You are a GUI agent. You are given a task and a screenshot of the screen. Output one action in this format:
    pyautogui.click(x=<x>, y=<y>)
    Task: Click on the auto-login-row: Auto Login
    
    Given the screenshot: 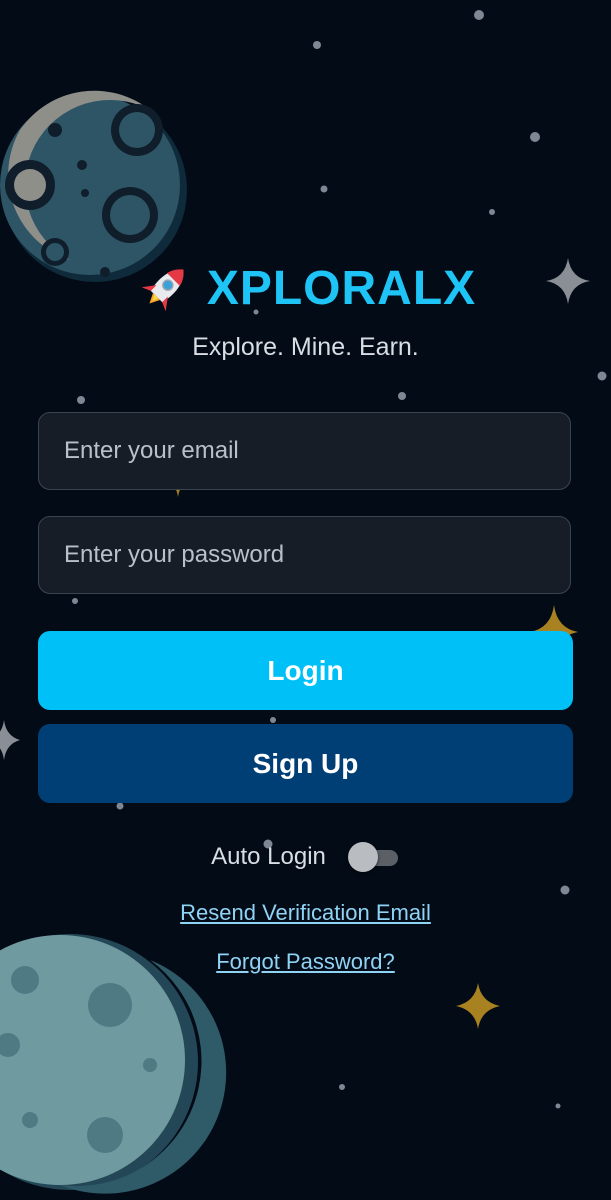 What is the action you would take?
    pyautogui.click(x=305, y=857)
    